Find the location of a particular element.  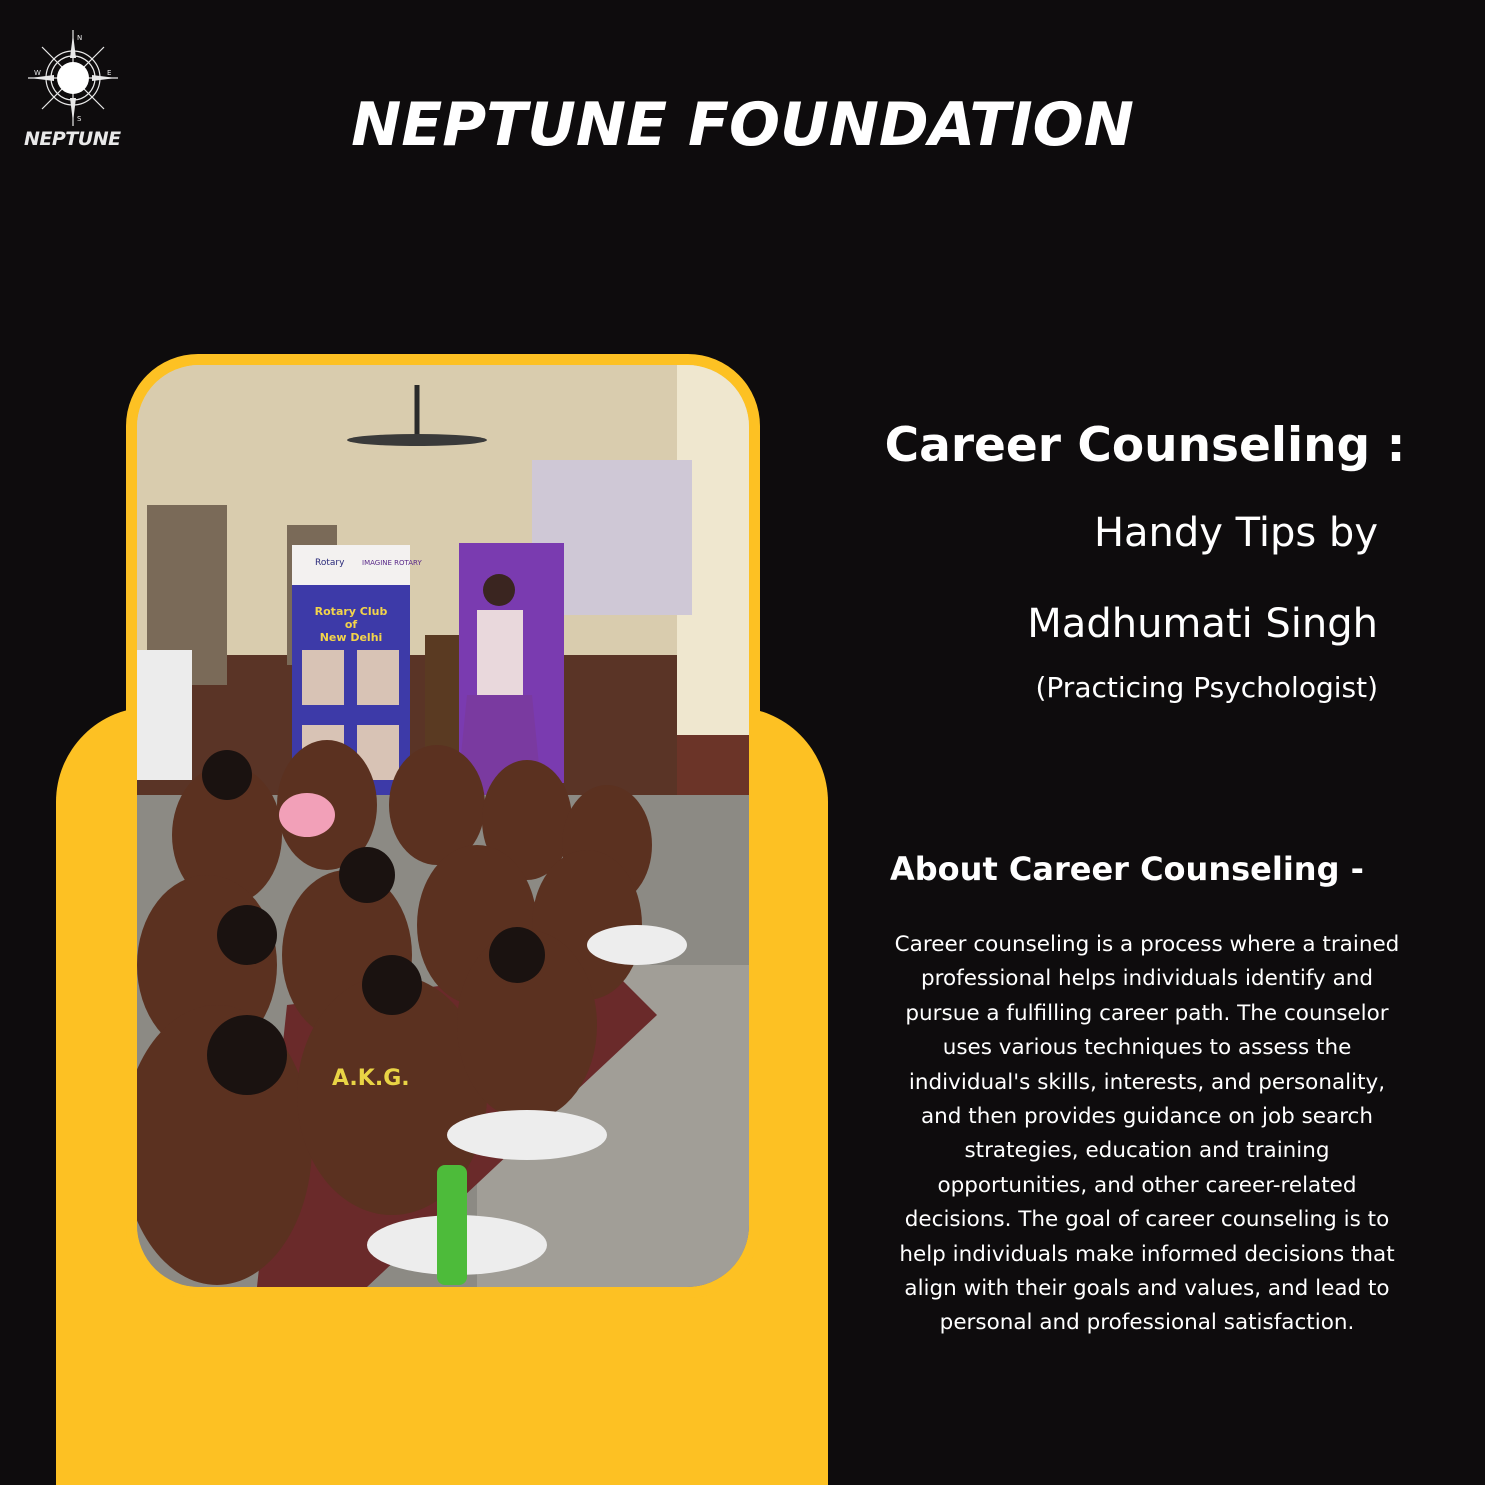

section-heading: Career Counseling : is located at coordinates (1145, 445).